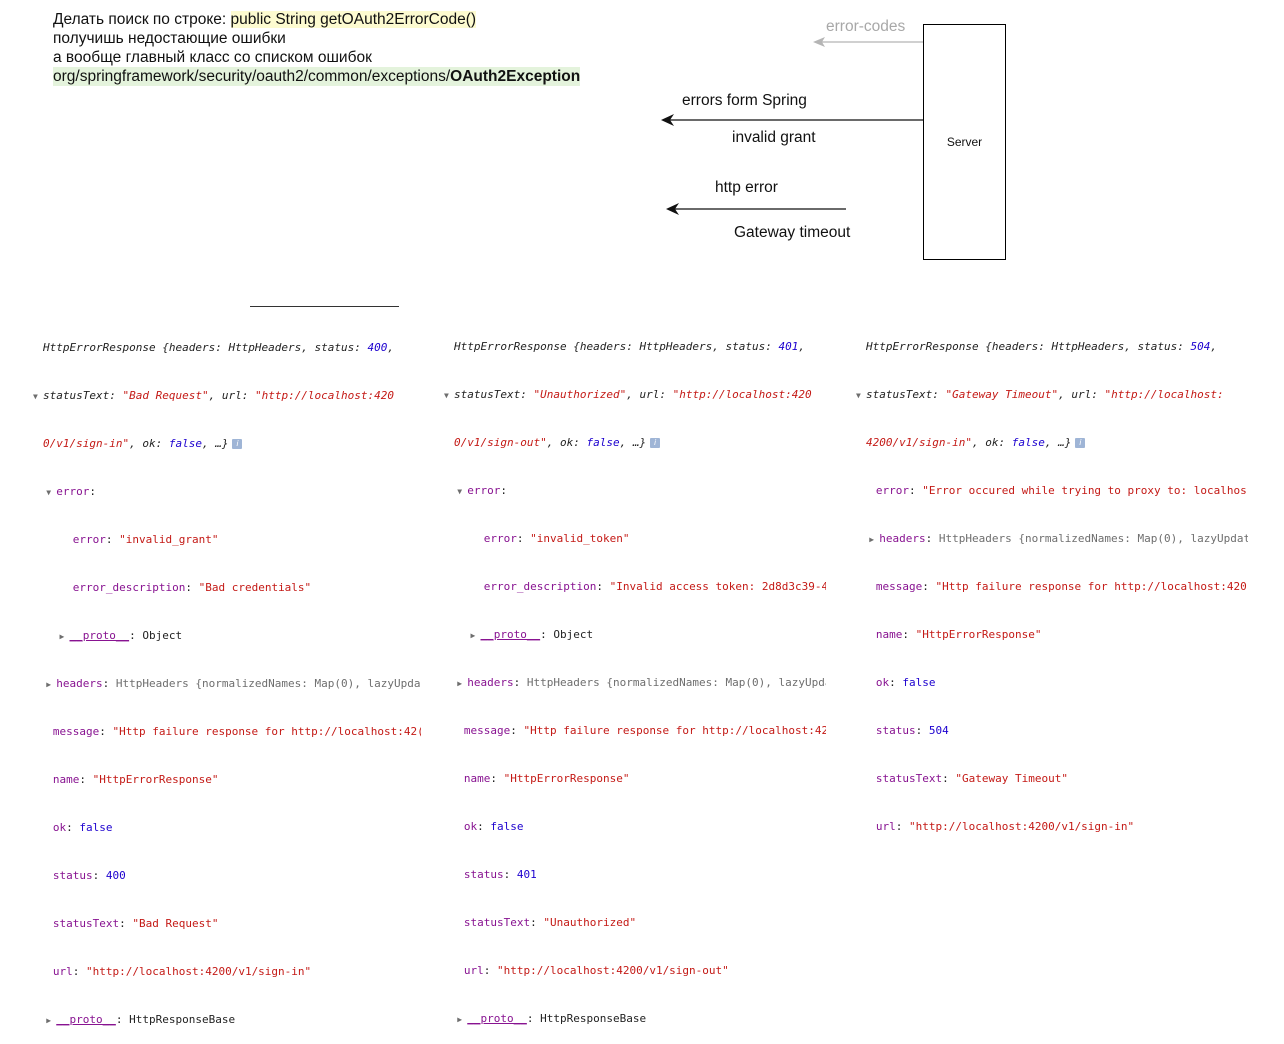  What do you see at coordinates (324, 306) in the screenshot?
I see `console-divider-line` at bounding box center [324, 306].